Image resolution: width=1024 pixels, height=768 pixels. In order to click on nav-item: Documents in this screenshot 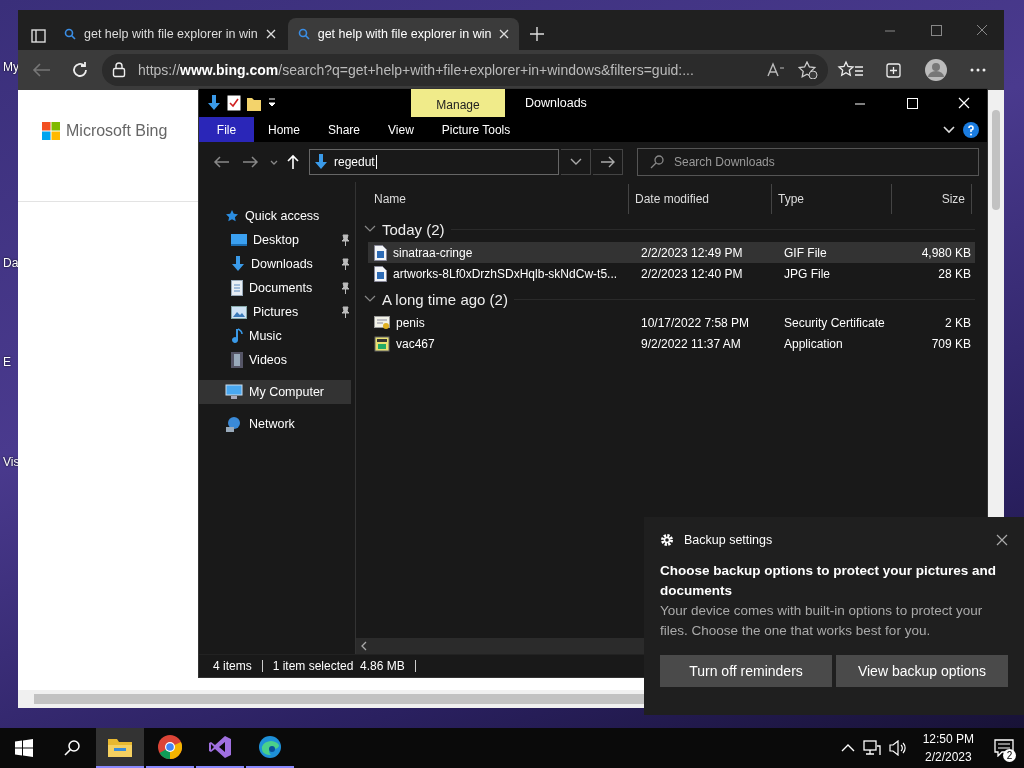, I will do `click(275, 288)`.